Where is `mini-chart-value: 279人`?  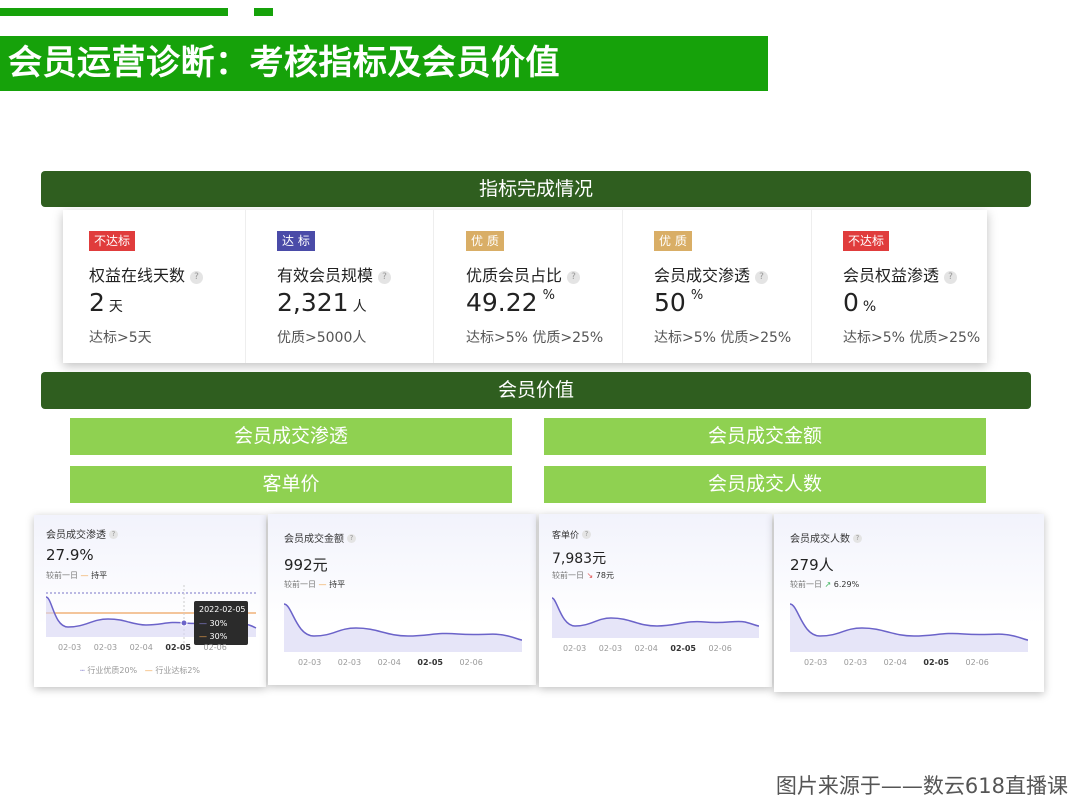 mini-chart-value: 279人 is located at coordinates (812, 565).